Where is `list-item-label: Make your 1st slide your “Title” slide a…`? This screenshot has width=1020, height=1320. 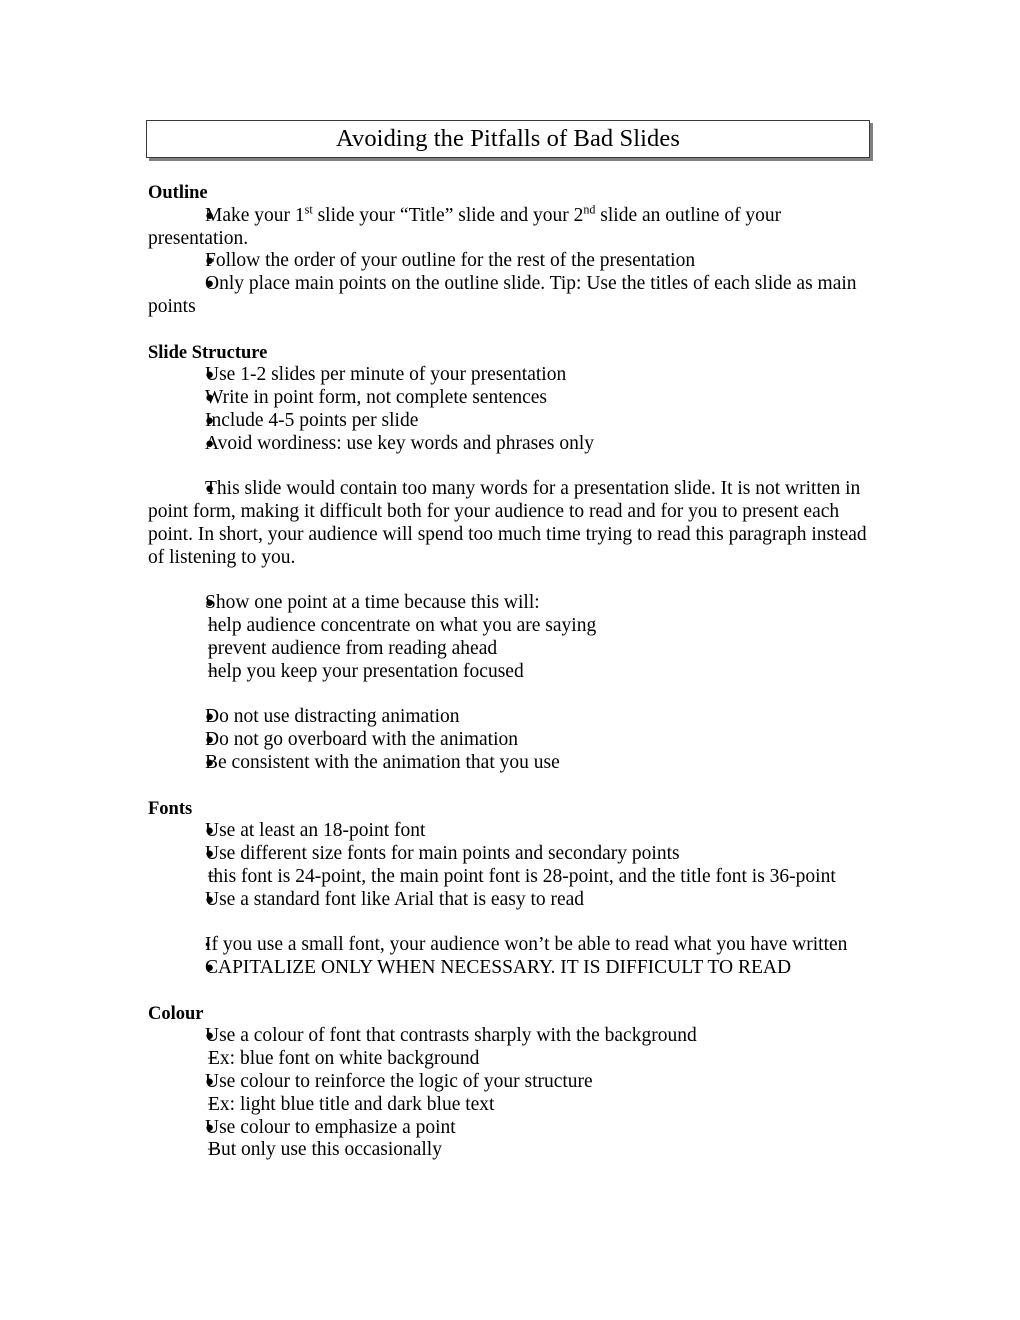 list-item-label: Make your 1st slide your “Title” slide a… is located at coordinates (464, 225).